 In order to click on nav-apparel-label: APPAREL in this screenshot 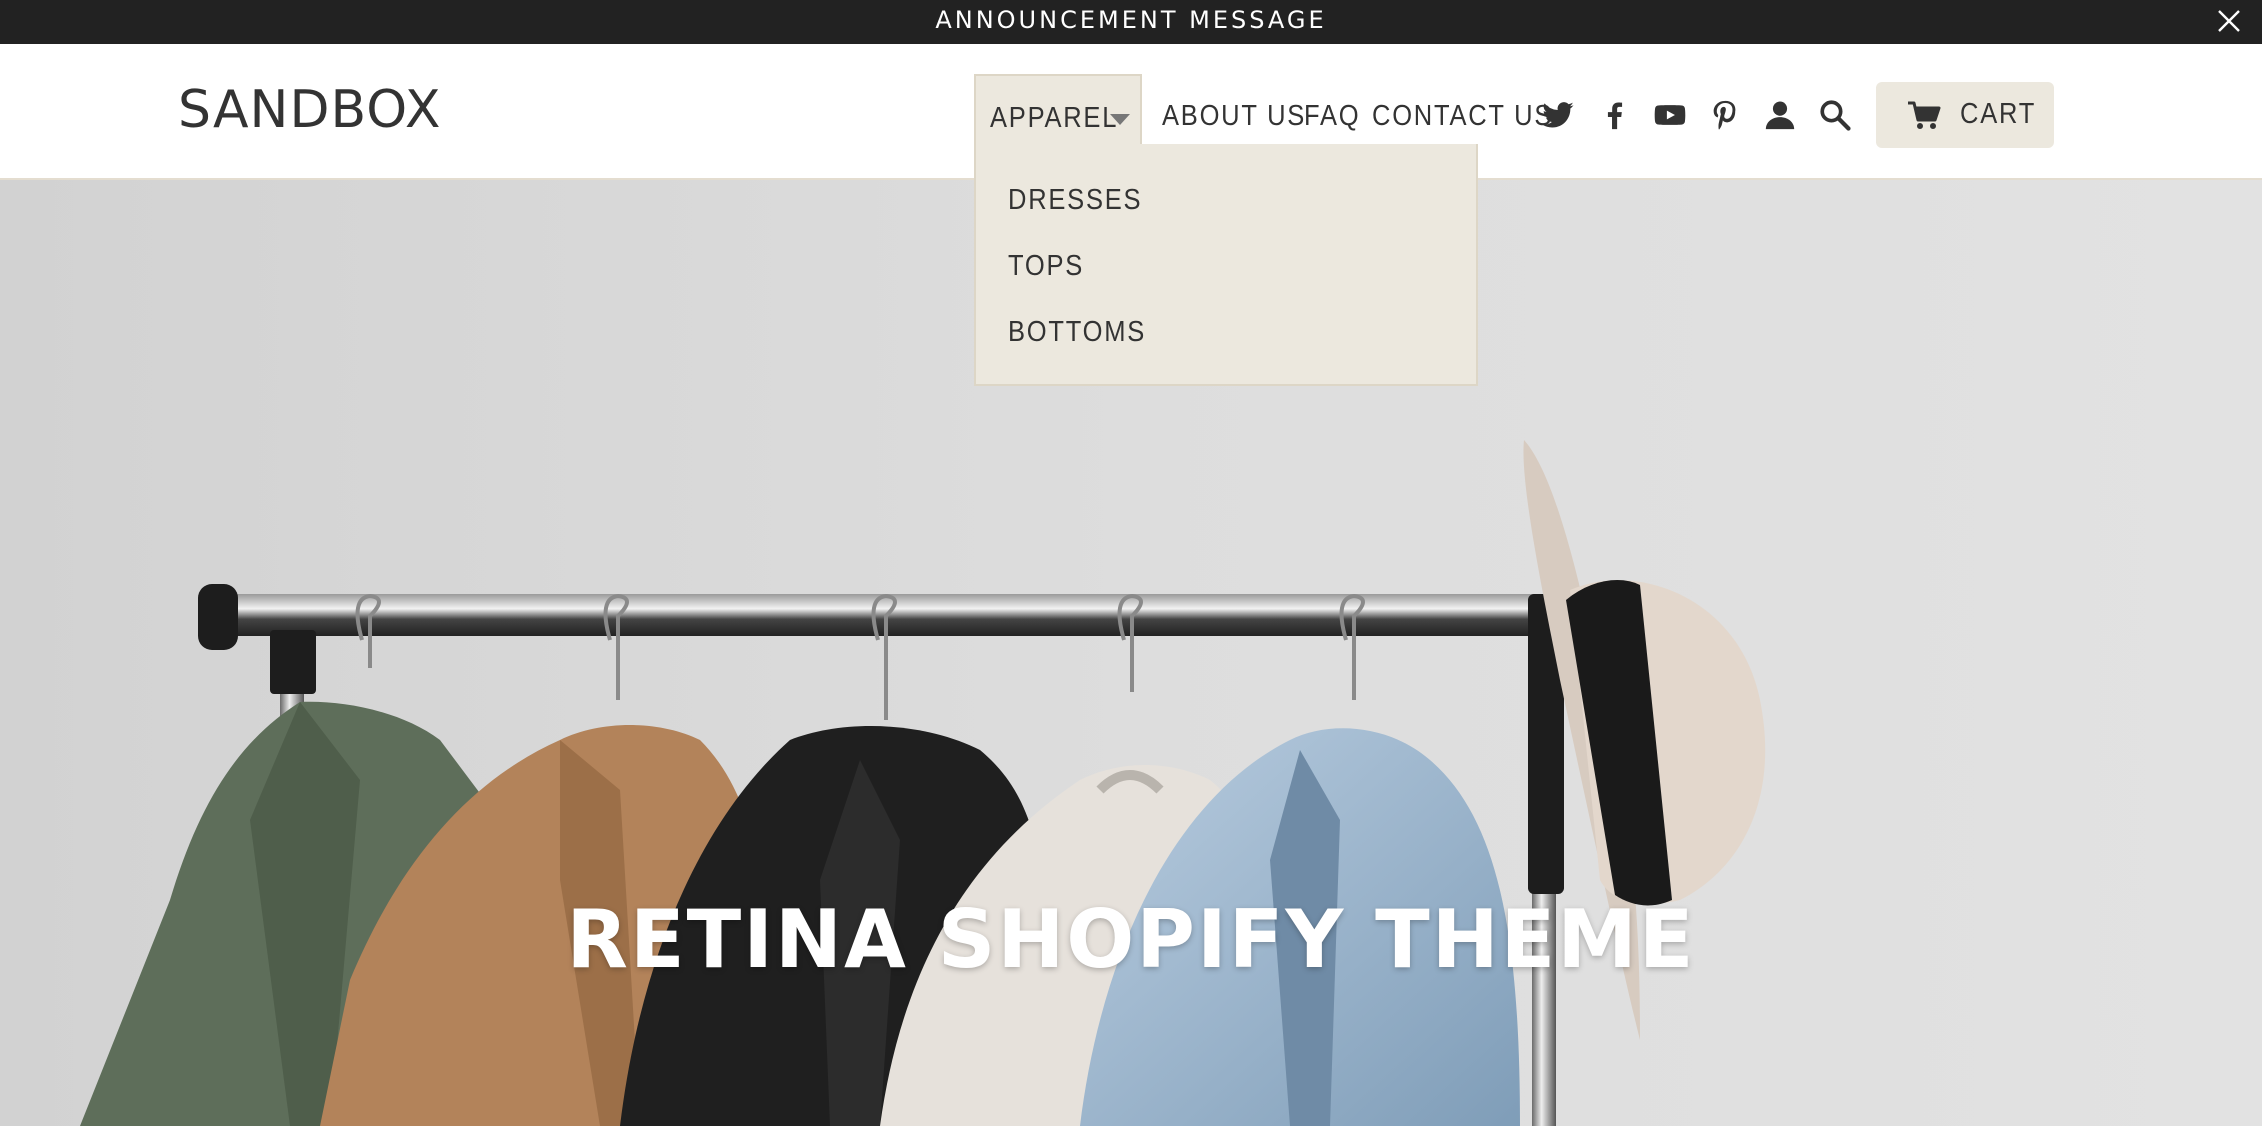, I will do `click(1054, 118)`.